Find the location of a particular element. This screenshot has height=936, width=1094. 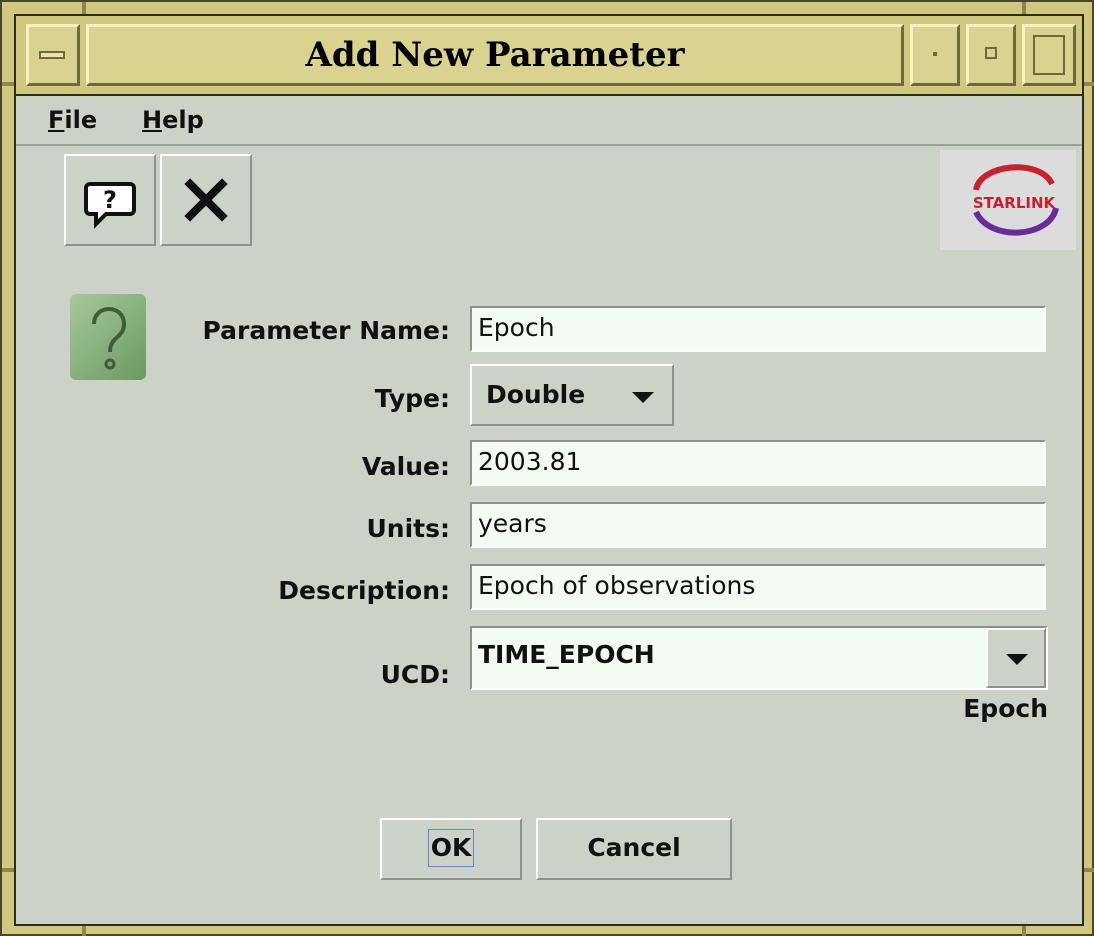

parameter-name-label: Parameter Name: is located at coordinates (326, 330).